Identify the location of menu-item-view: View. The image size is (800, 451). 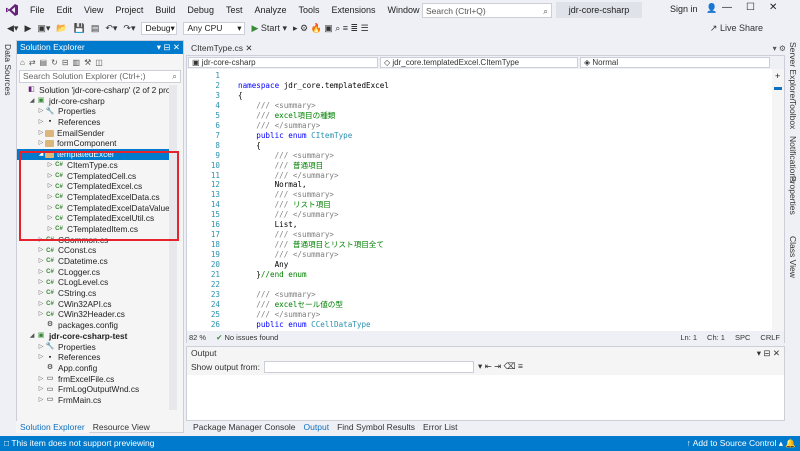
(93, 10).